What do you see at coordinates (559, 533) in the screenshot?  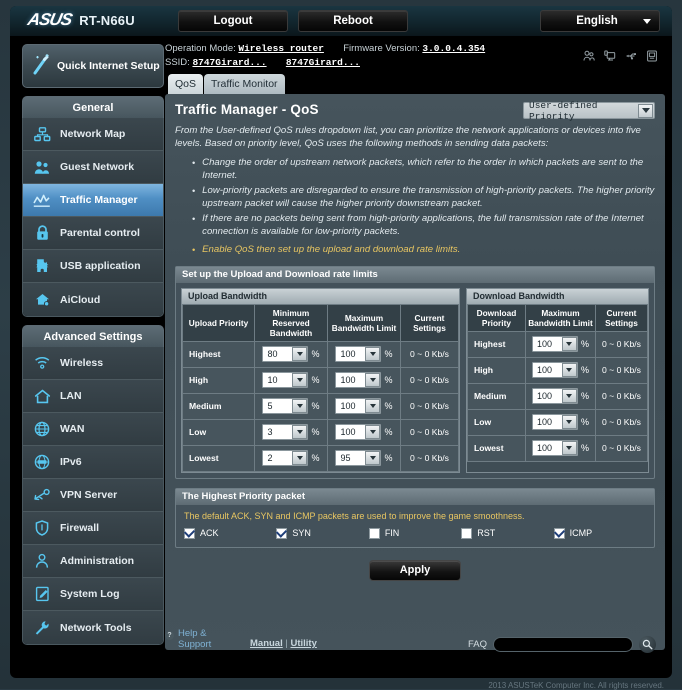 I see `checkbox-icmp` at bounding box center [559, 533].